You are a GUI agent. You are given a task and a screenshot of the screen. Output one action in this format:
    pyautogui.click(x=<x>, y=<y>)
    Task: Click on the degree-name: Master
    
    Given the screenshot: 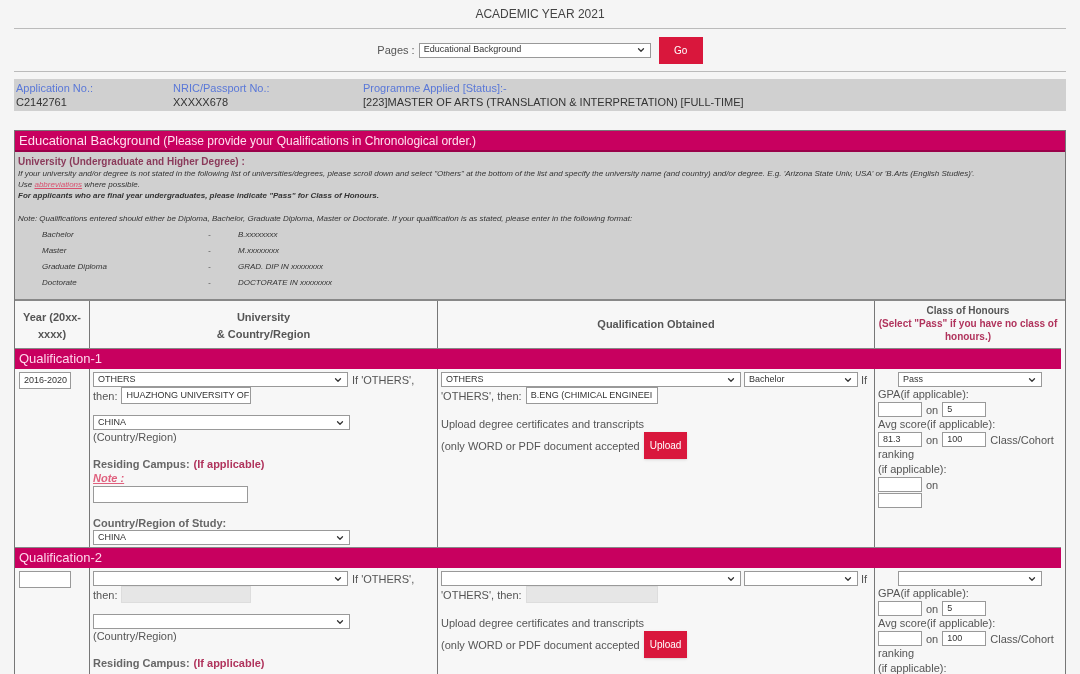 What is the action you would take?
    pyautogui.click(x=54, y=250)
    